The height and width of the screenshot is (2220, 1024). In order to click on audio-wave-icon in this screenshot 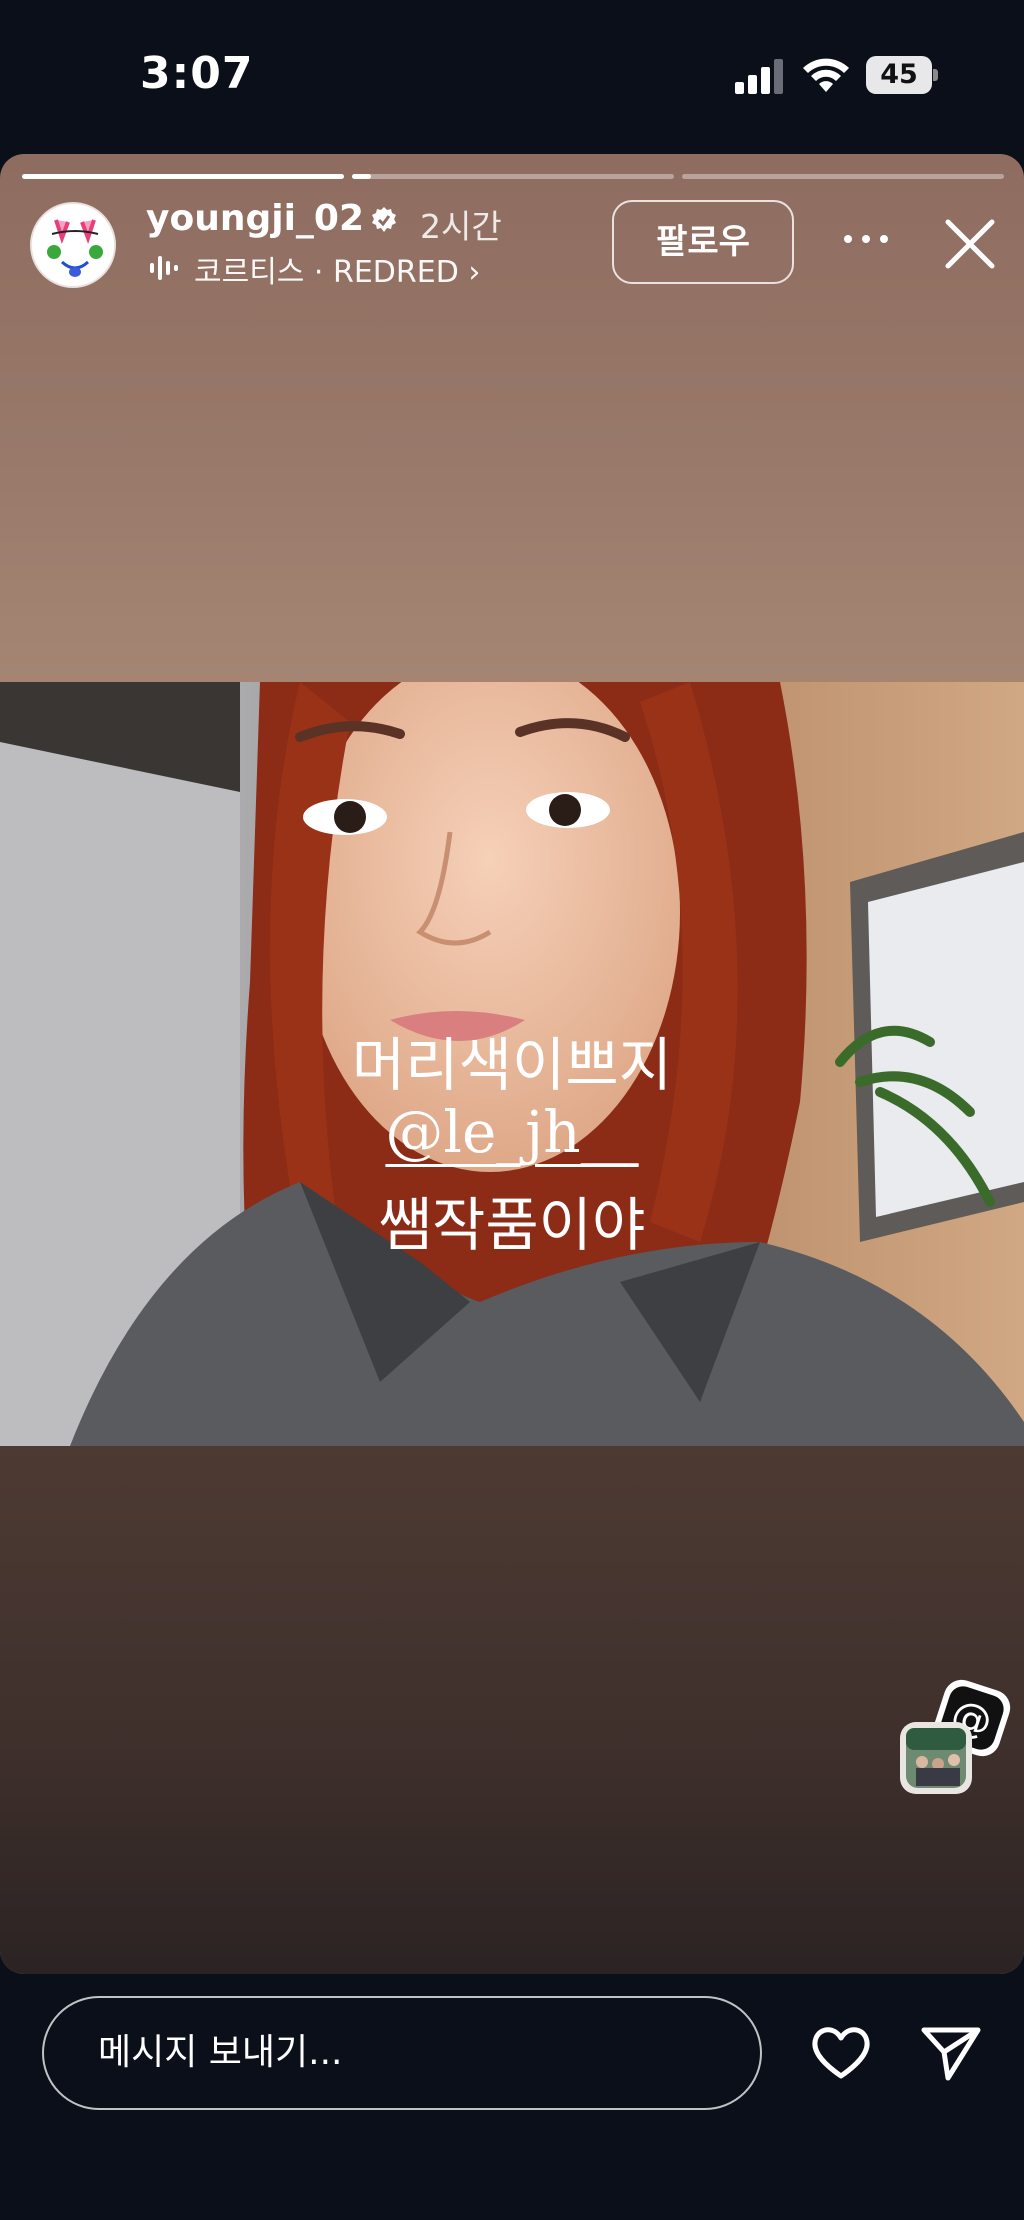, I will do `click(164, 268)`.